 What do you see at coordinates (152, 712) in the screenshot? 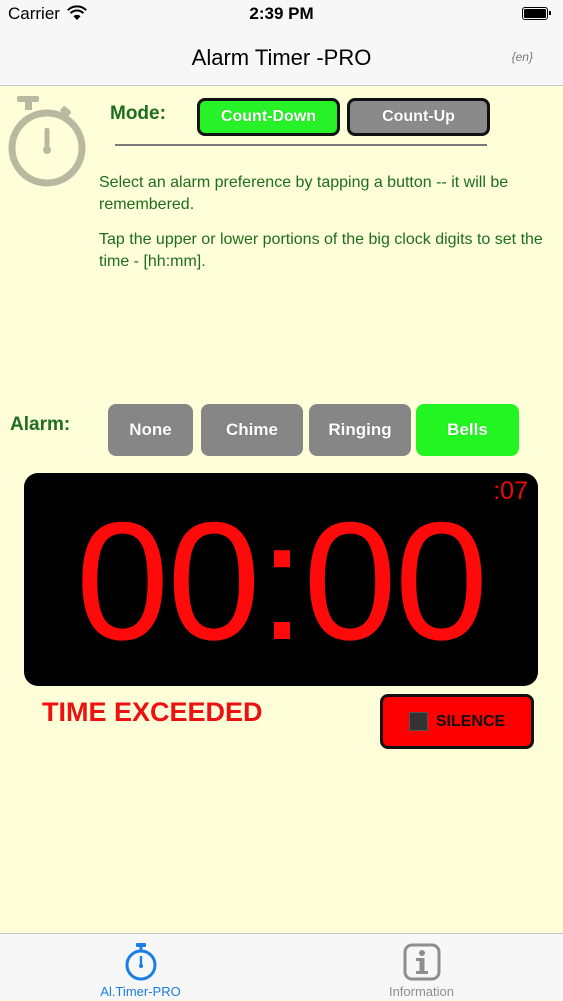
I see `time-exceeded-label: TIME EXCEEDED` at bounding box center [152, 712].